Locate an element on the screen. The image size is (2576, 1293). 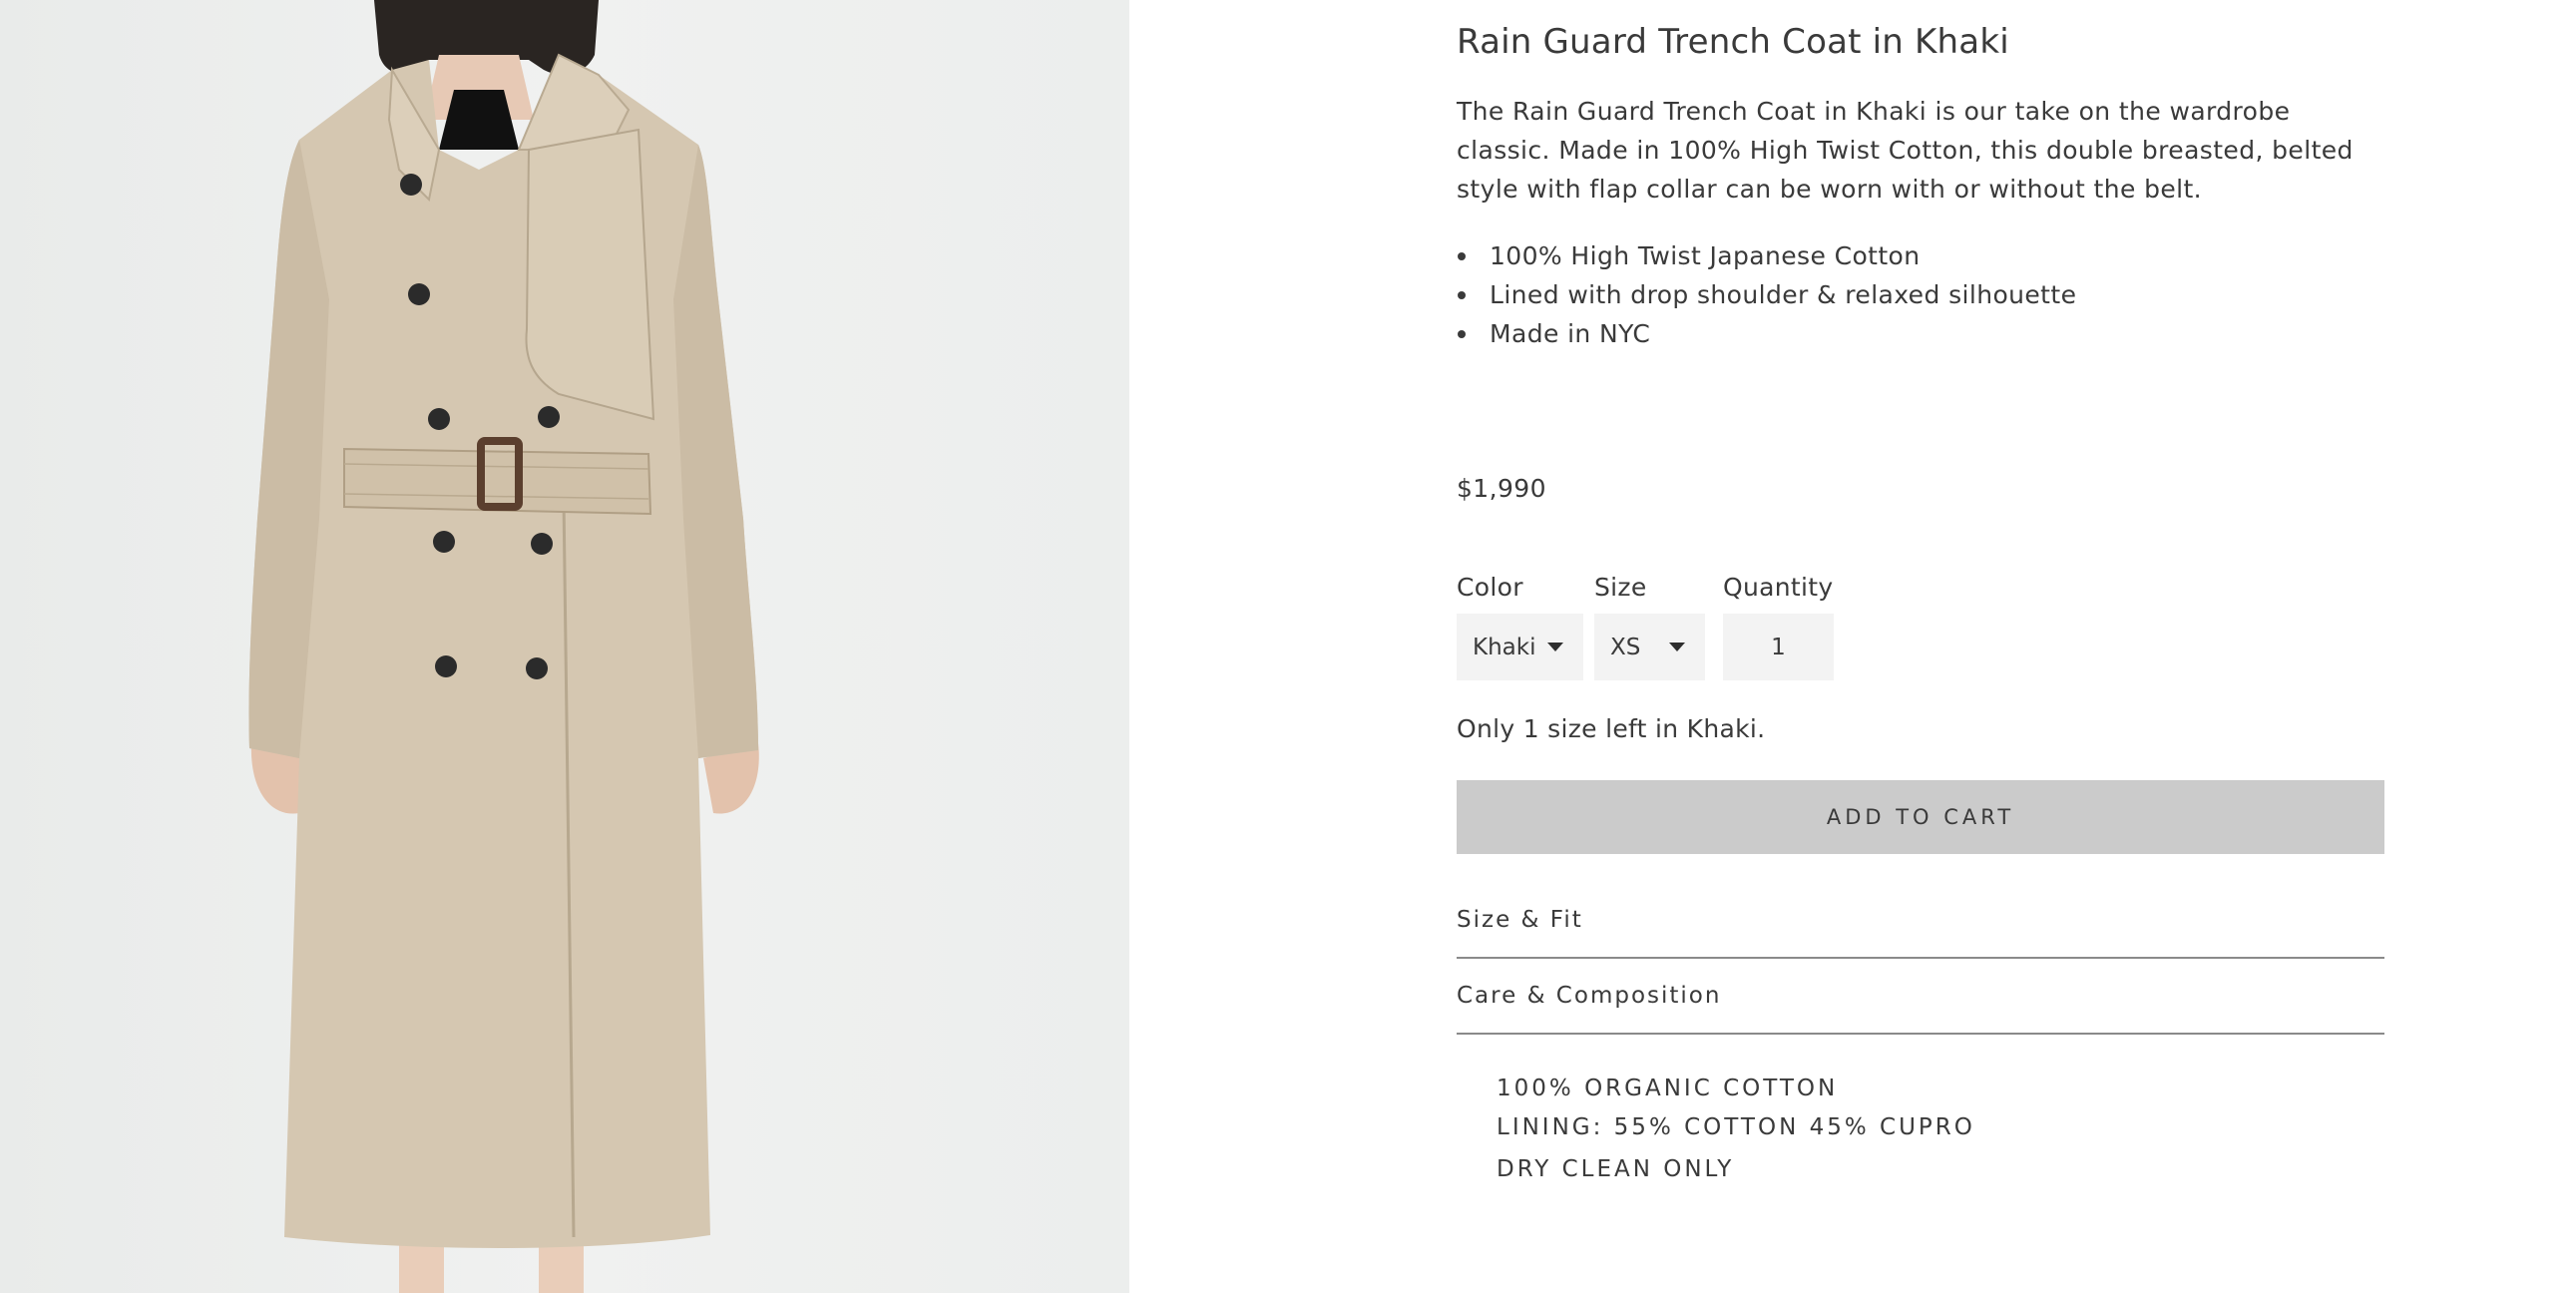
quantity-value: 1 is located at coordinates (1778, 647).